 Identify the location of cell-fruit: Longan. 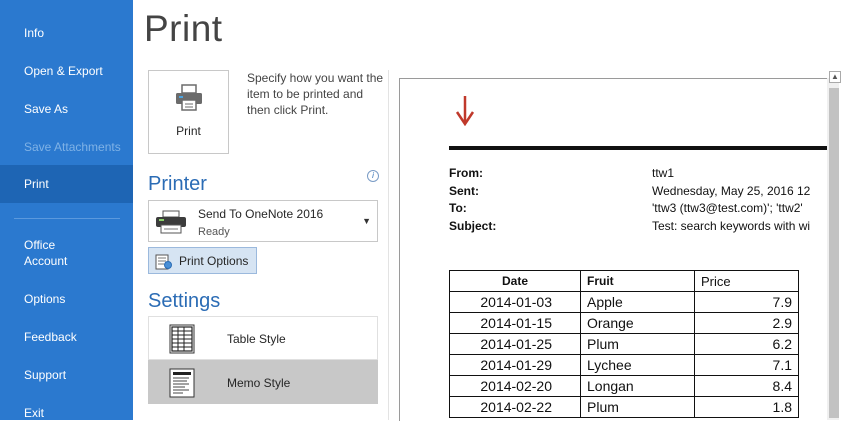
(637, 386).